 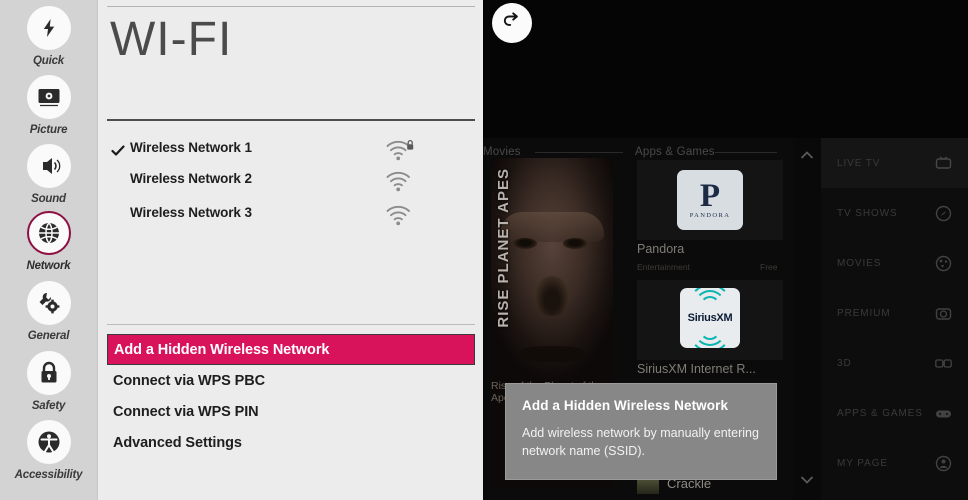 What do you see at coordinates (48, 28) in the screenshot?
I see `lightning-bolt-icon` at bounding box center [48, 28].